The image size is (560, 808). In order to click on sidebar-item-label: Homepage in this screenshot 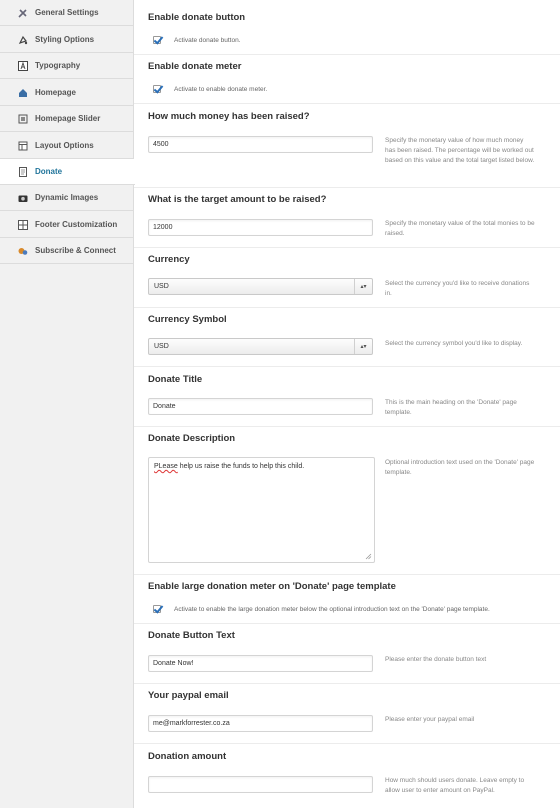, I will do `click(55, 92)`.